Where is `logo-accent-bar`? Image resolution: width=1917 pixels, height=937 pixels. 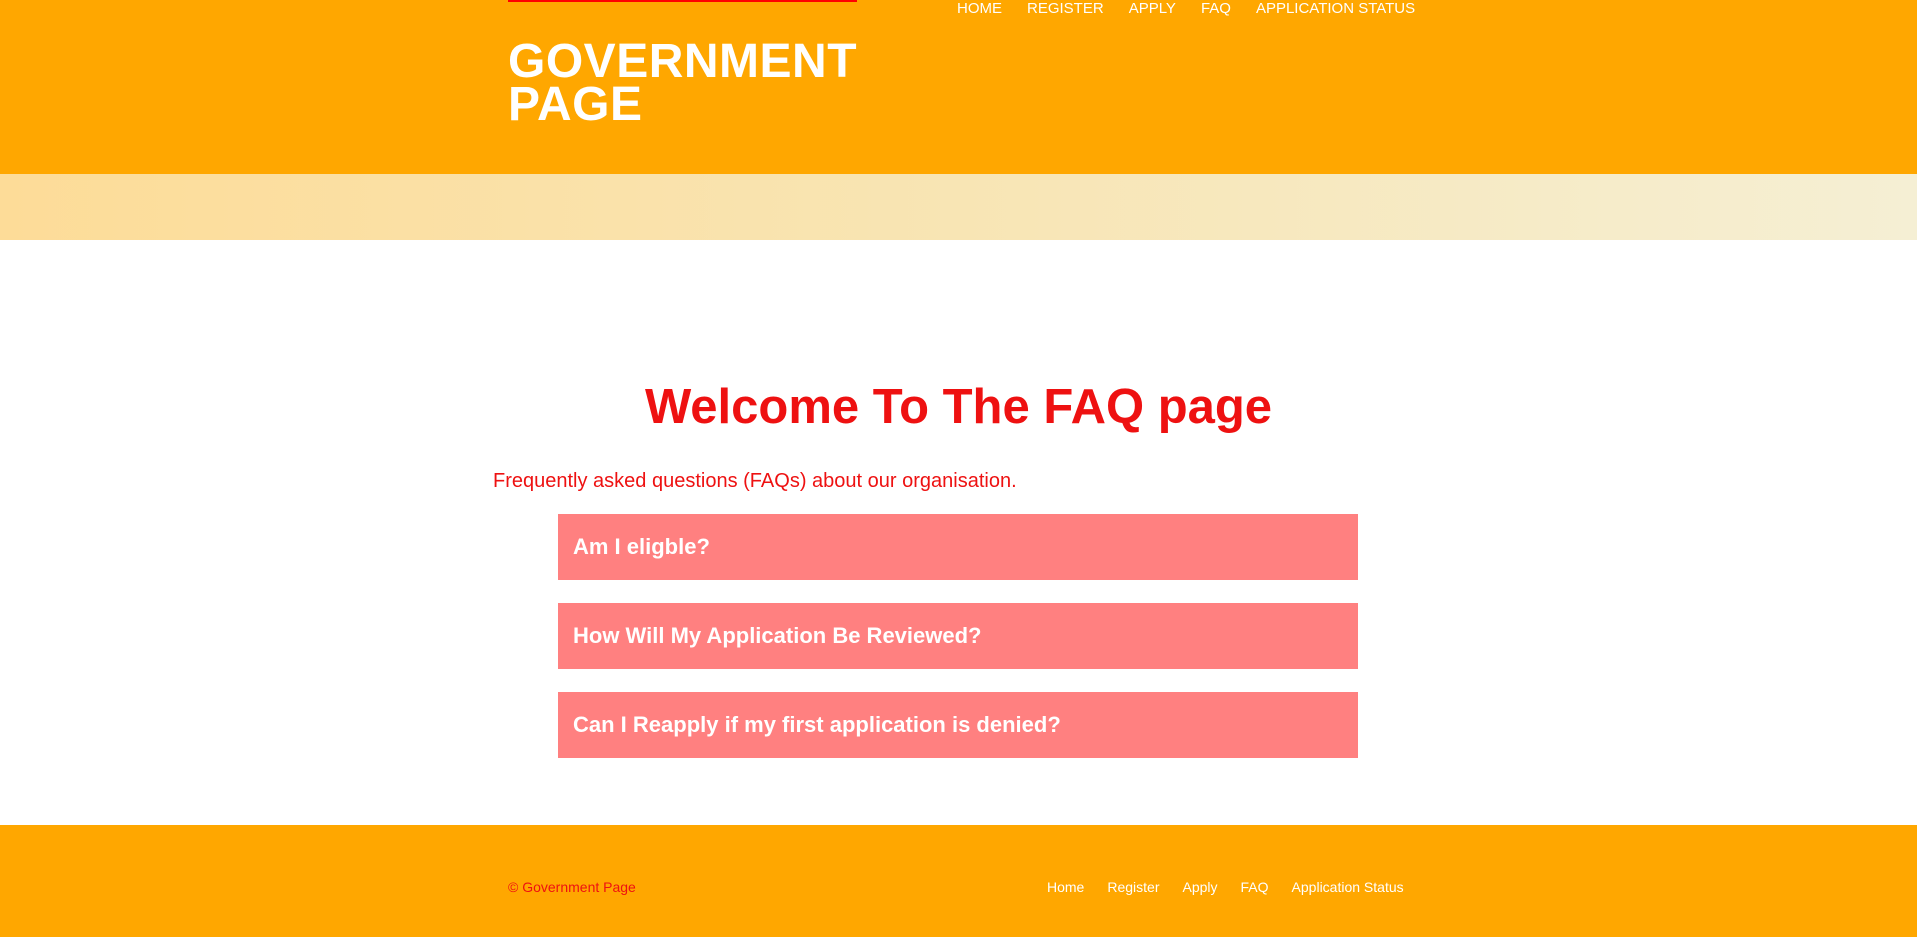
logo-accent-bar is located at coordinates (682, 1).